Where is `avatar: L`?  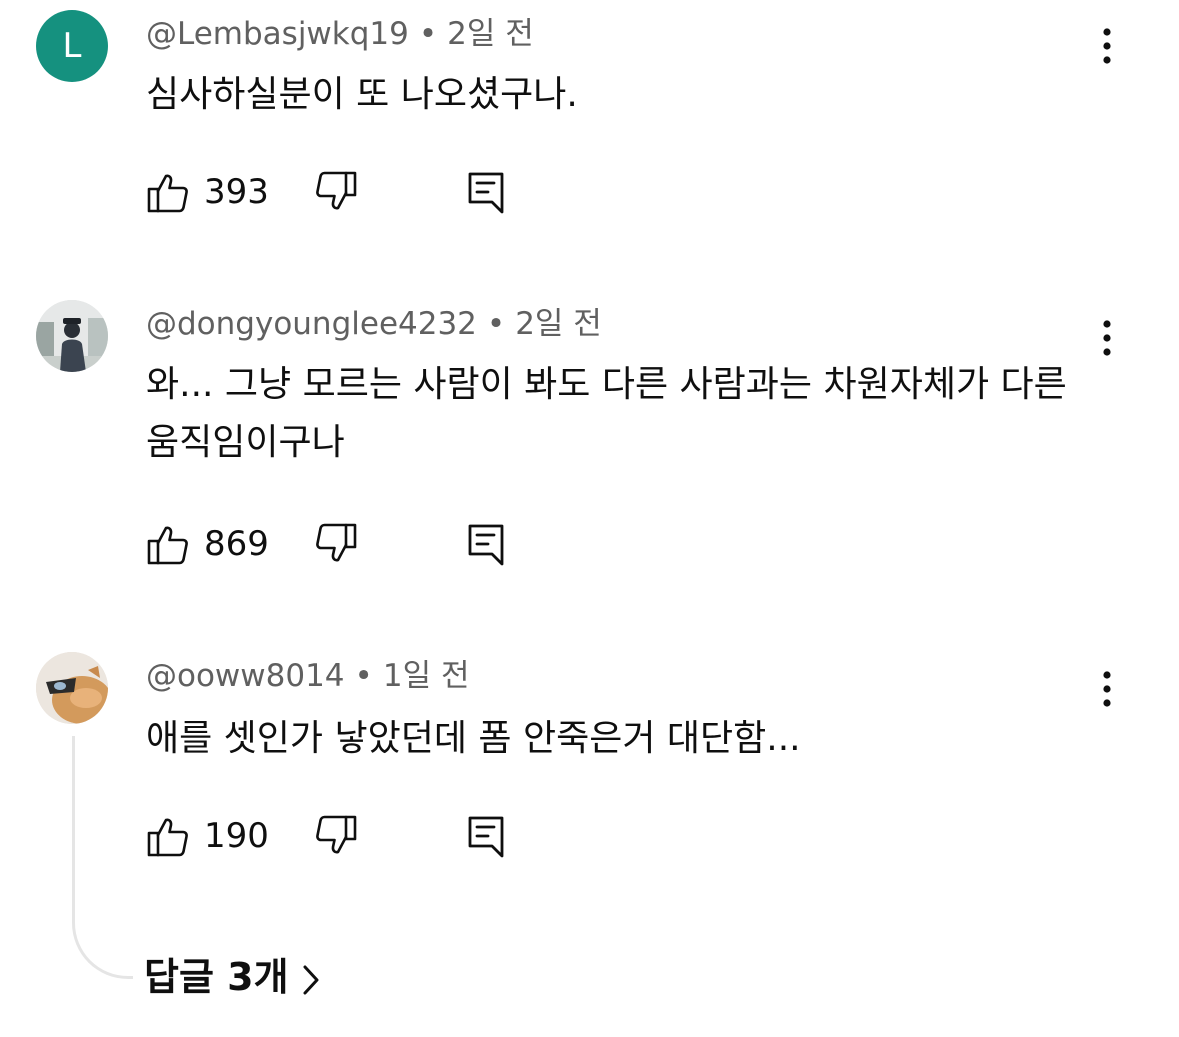
avatar: L is located at coordinates (72, 46).